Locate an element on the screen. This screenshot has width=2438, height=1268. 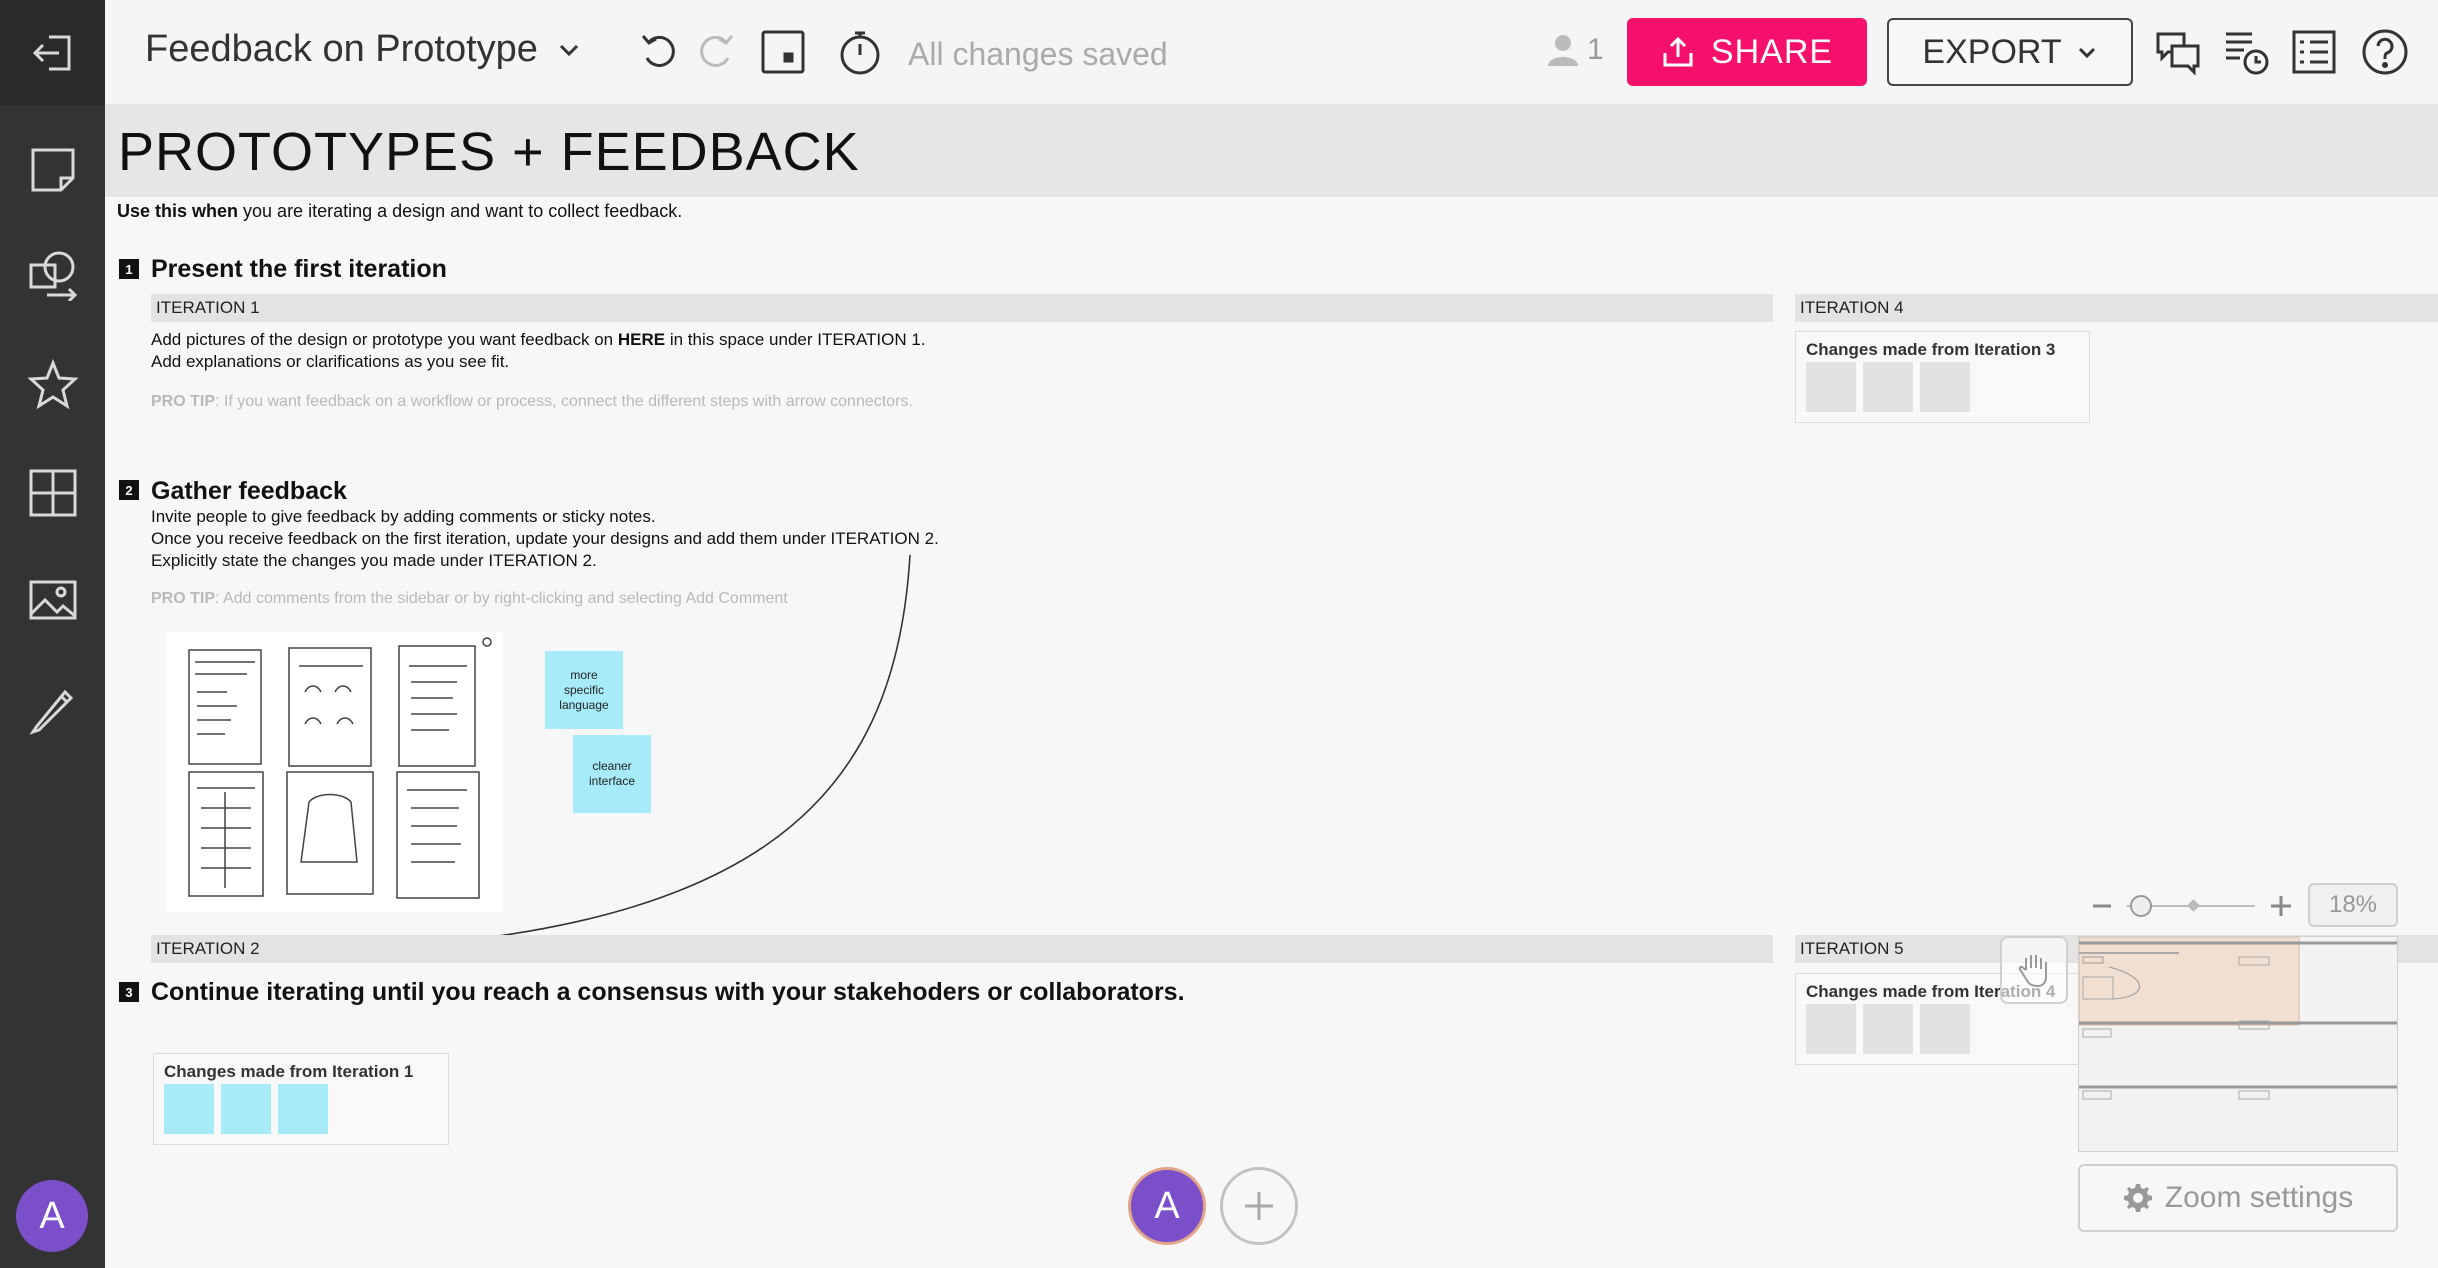
exit-icon is located at coordinates (51, 52).